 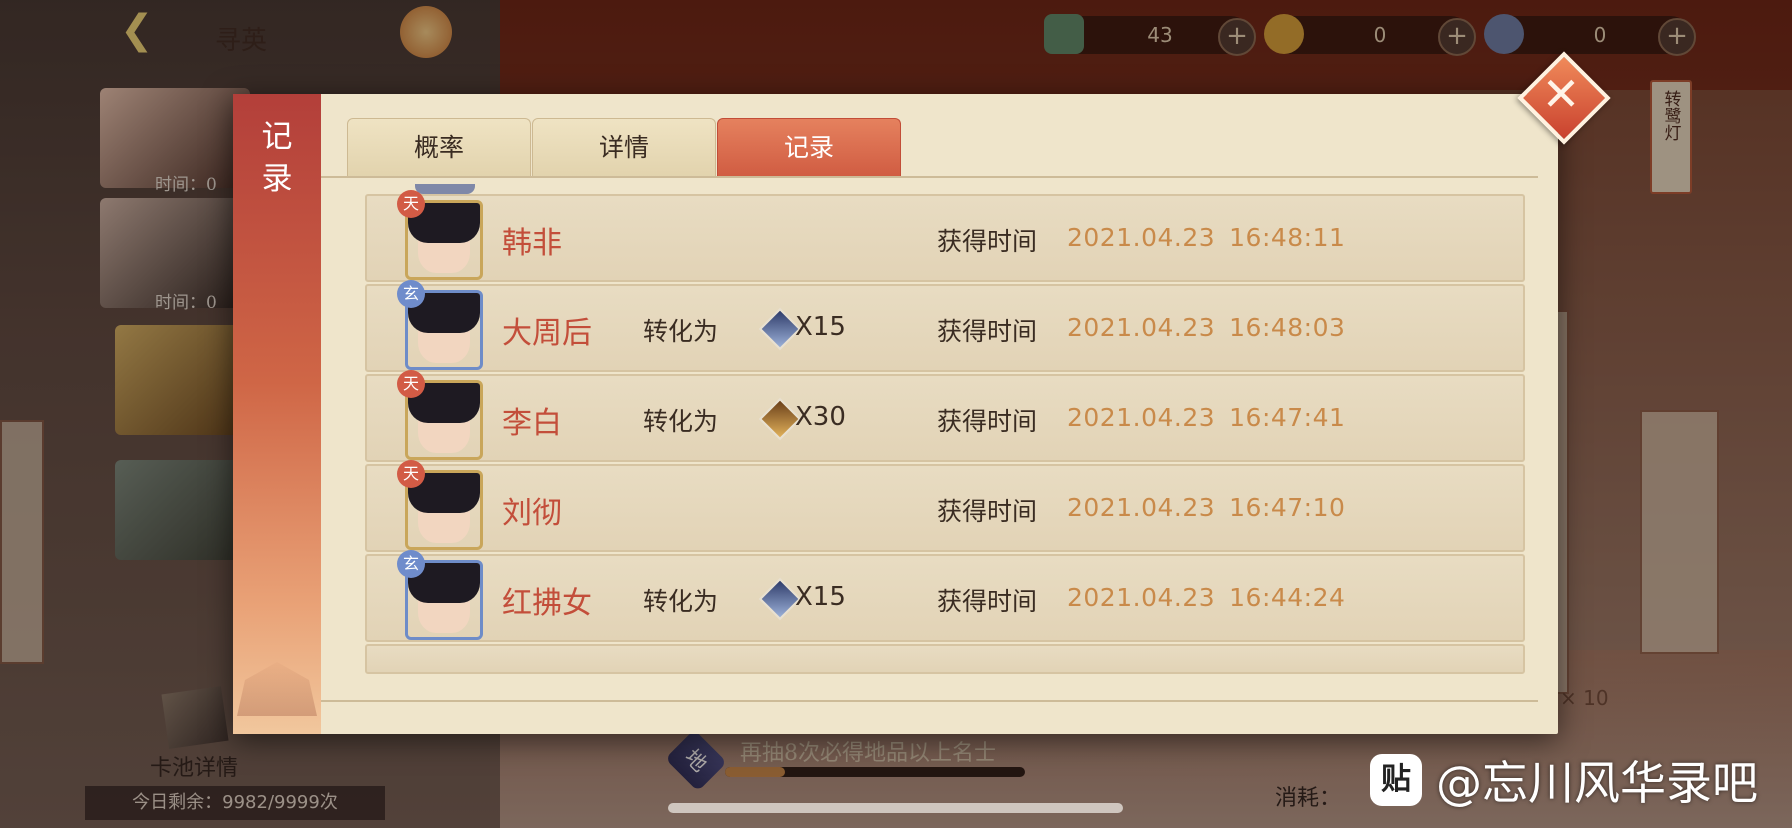 I want to click on obtain-time-value: 2021.04.23 16:44:24, so click(x=1206, y=597).